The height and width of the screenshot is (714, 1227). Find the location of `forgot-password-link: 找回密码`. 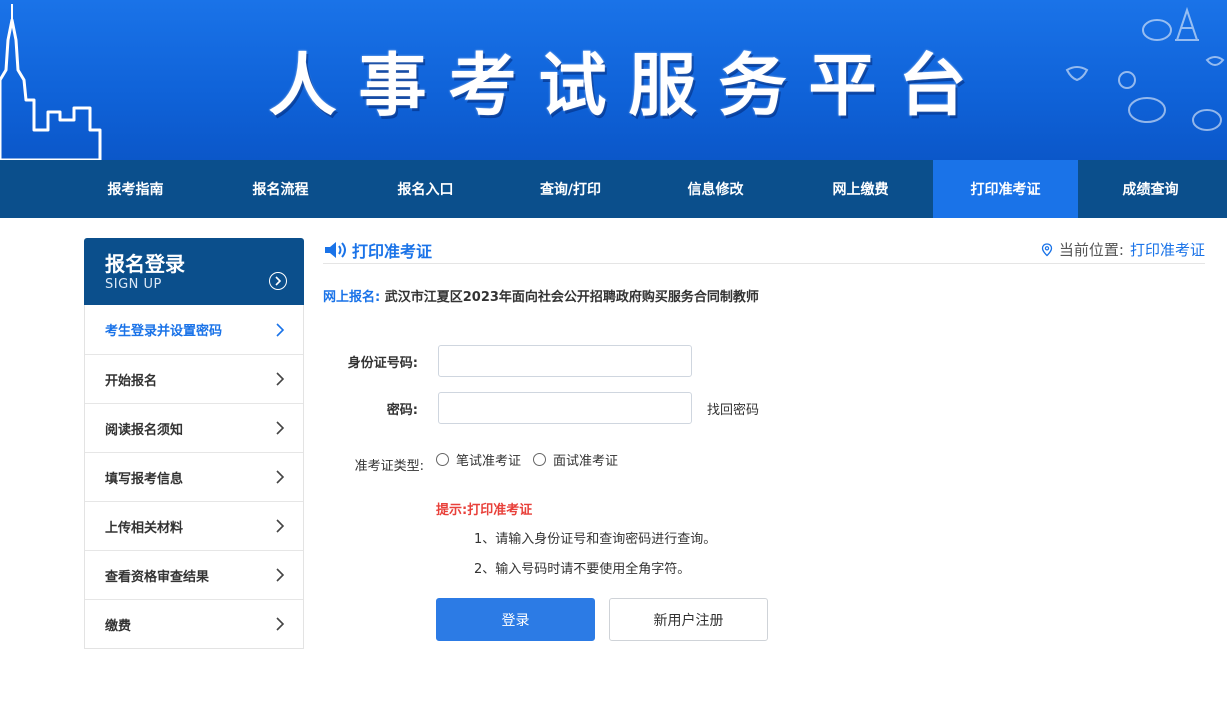

forgot-password-link: 找回密码 is located at coordinates (733, 408).